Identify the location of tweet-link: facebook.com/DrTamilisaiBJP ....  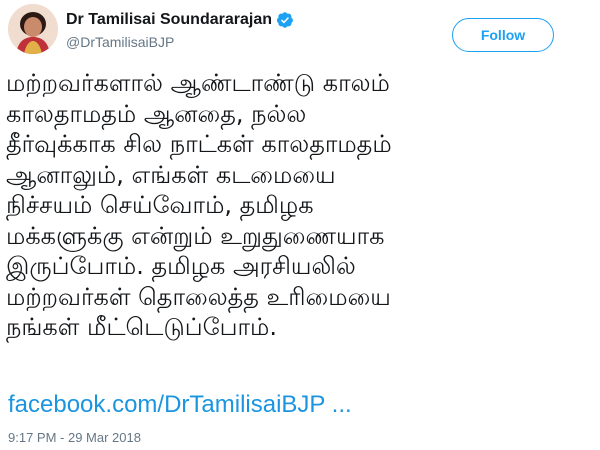
(180, 405).